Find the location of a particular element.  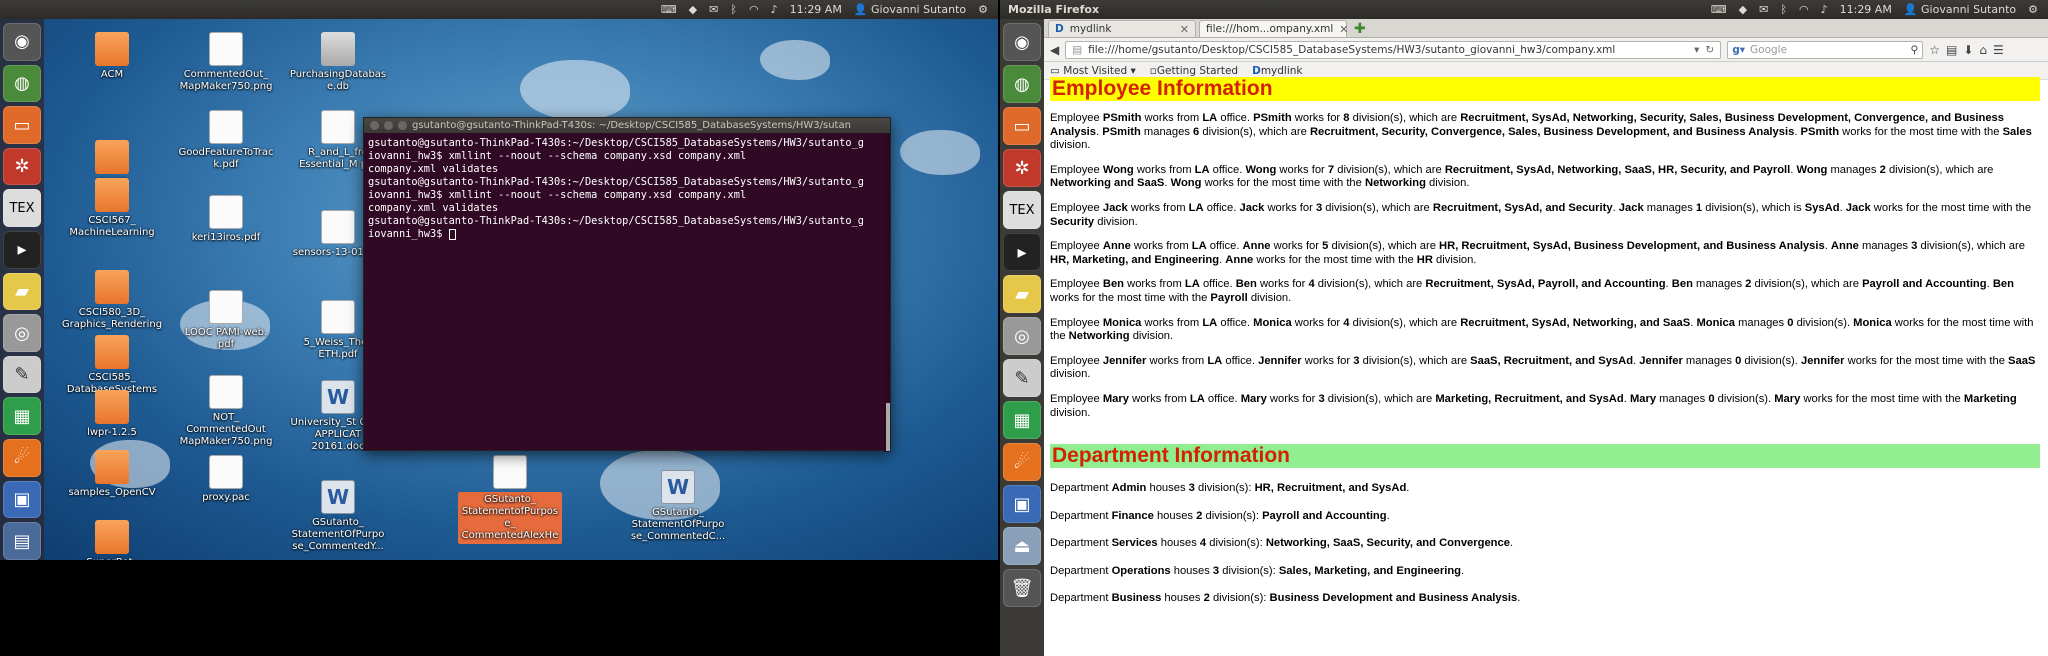

download-icon: ⬇ is located at coordinates (1968, 50).